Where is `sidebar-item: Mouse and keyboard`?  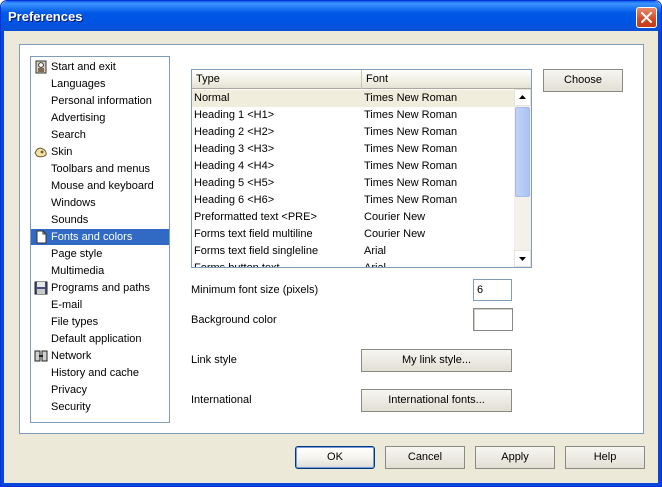 sidebar-item: Mouse and keyboard is located at coordinates (100, 186).